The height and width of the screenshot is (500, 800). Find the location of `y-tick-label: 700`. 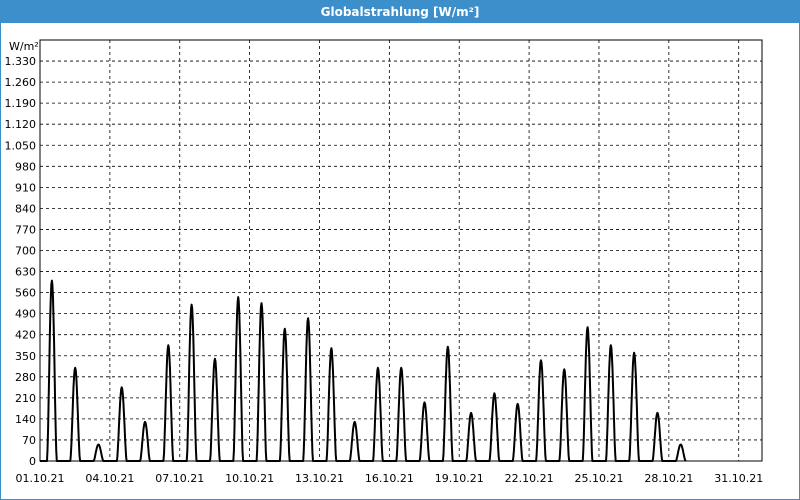

y-tick-label: 700 is located at coordinates (25, 251).